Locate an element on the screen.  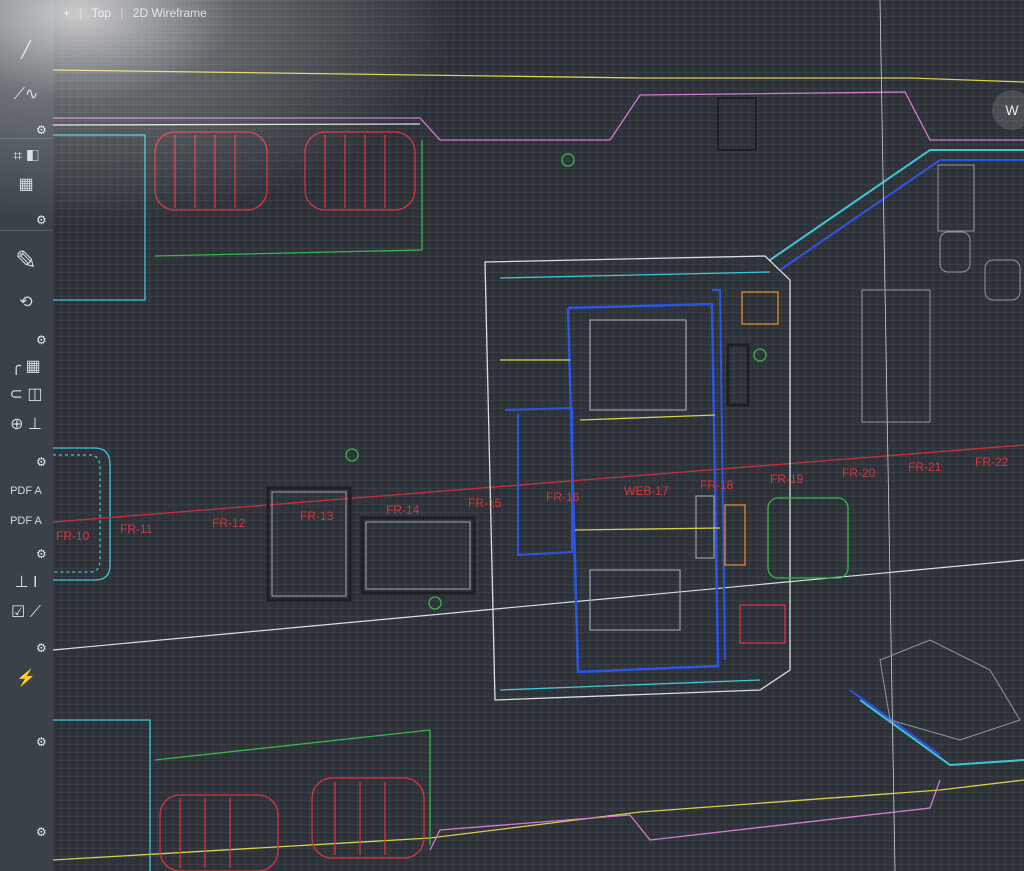
frame-label: FR-14 is located at coordinates (403, 510).